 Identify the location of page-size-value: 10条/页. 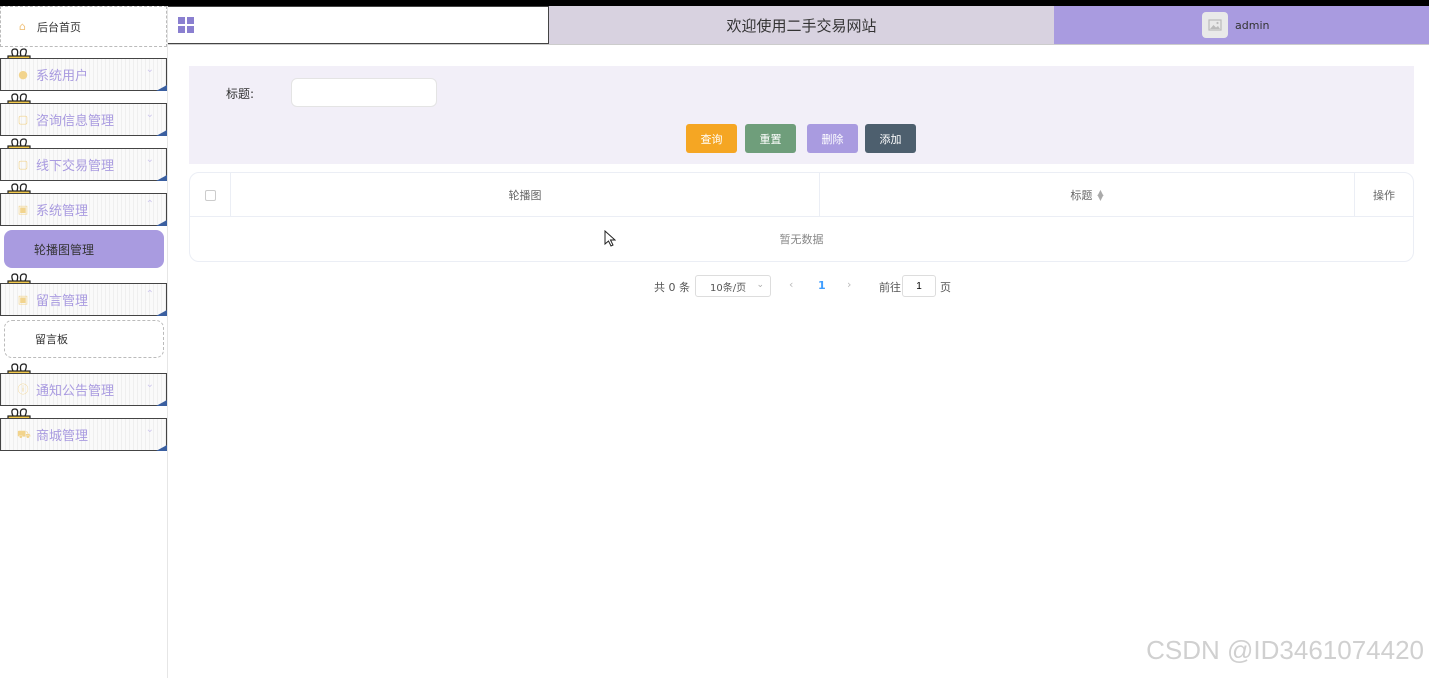
(728, 288).